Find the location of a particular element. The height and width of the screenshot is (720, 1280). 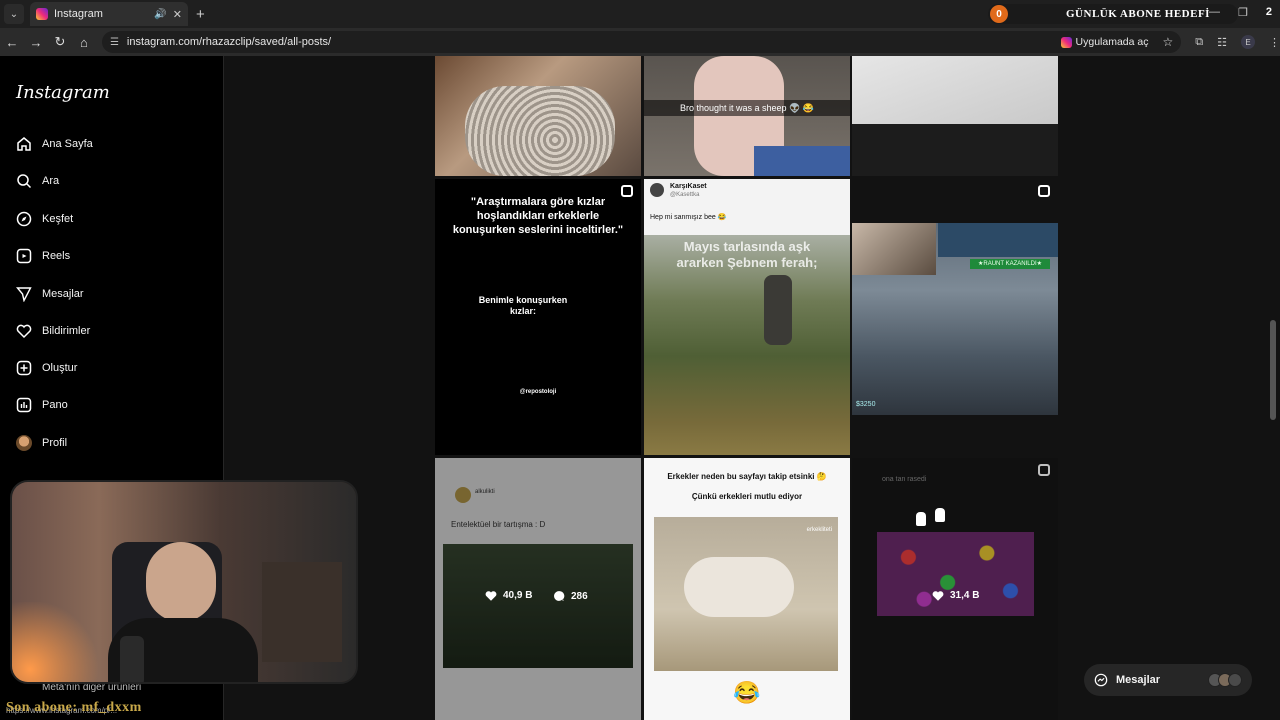

person-image is located at coordinates (778, 310).